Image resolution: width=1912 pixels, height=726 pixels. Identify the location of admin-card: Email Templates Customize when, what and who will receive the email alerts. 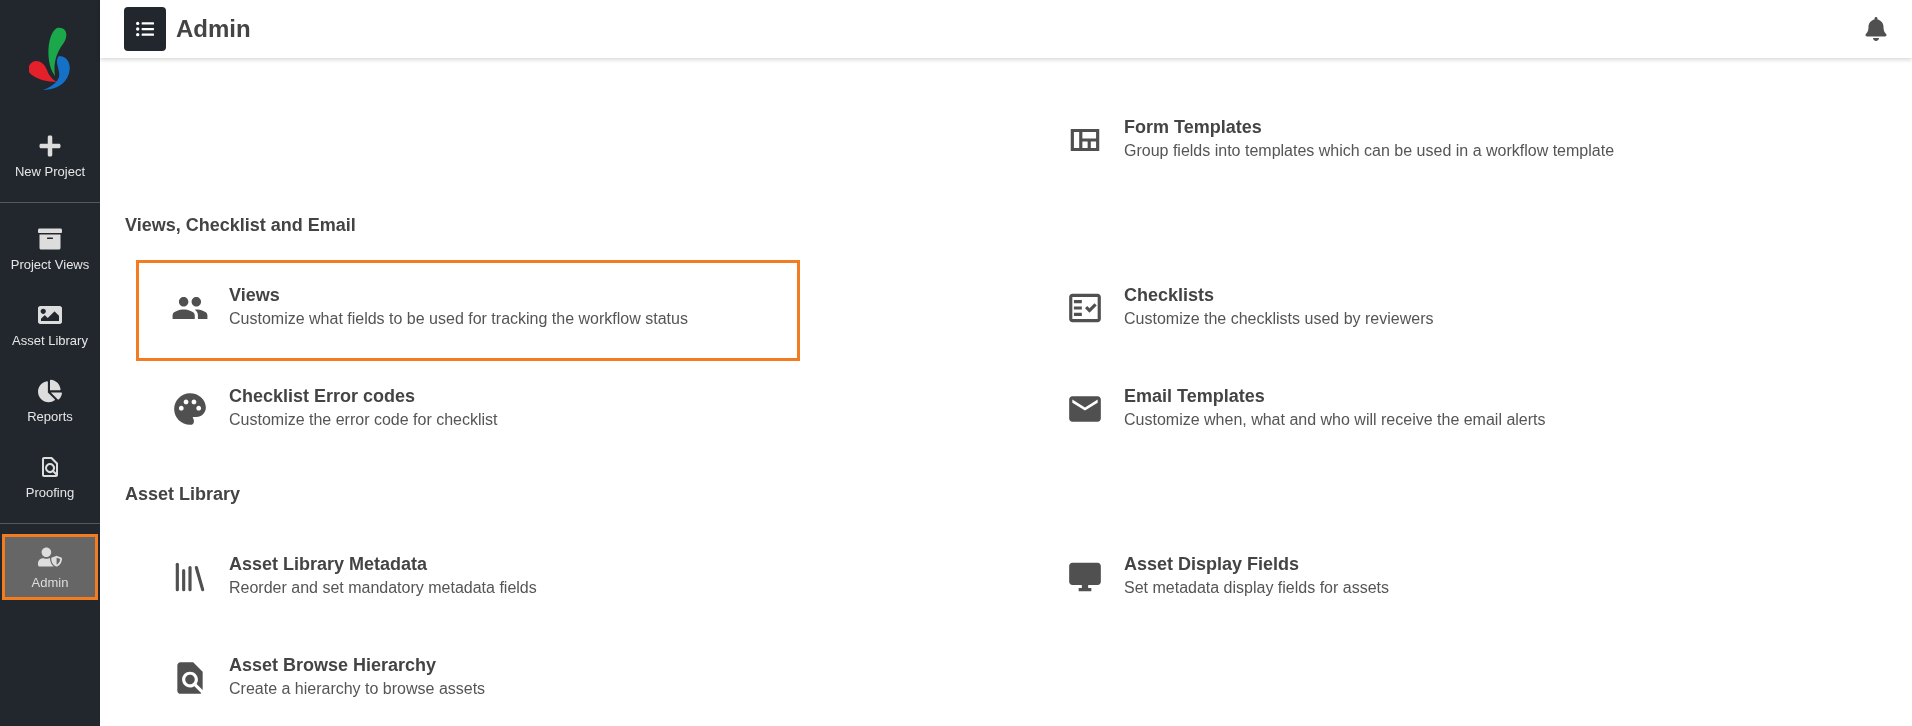
(1363, 411).